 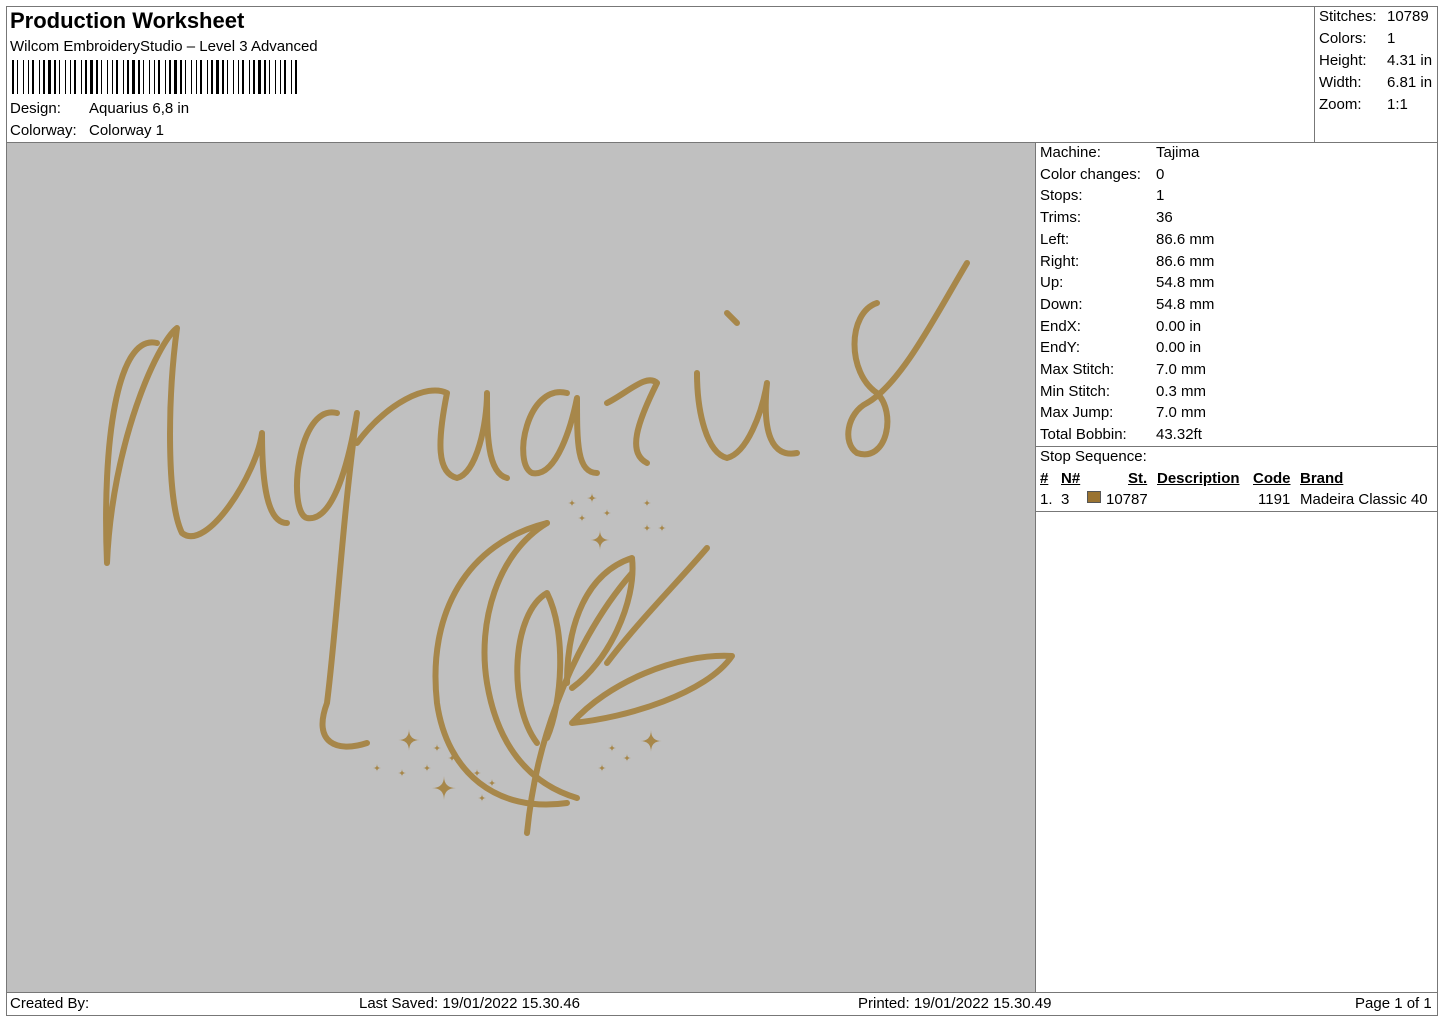 I want to click on col-description-header: Description, so click(x=1198, y=478).